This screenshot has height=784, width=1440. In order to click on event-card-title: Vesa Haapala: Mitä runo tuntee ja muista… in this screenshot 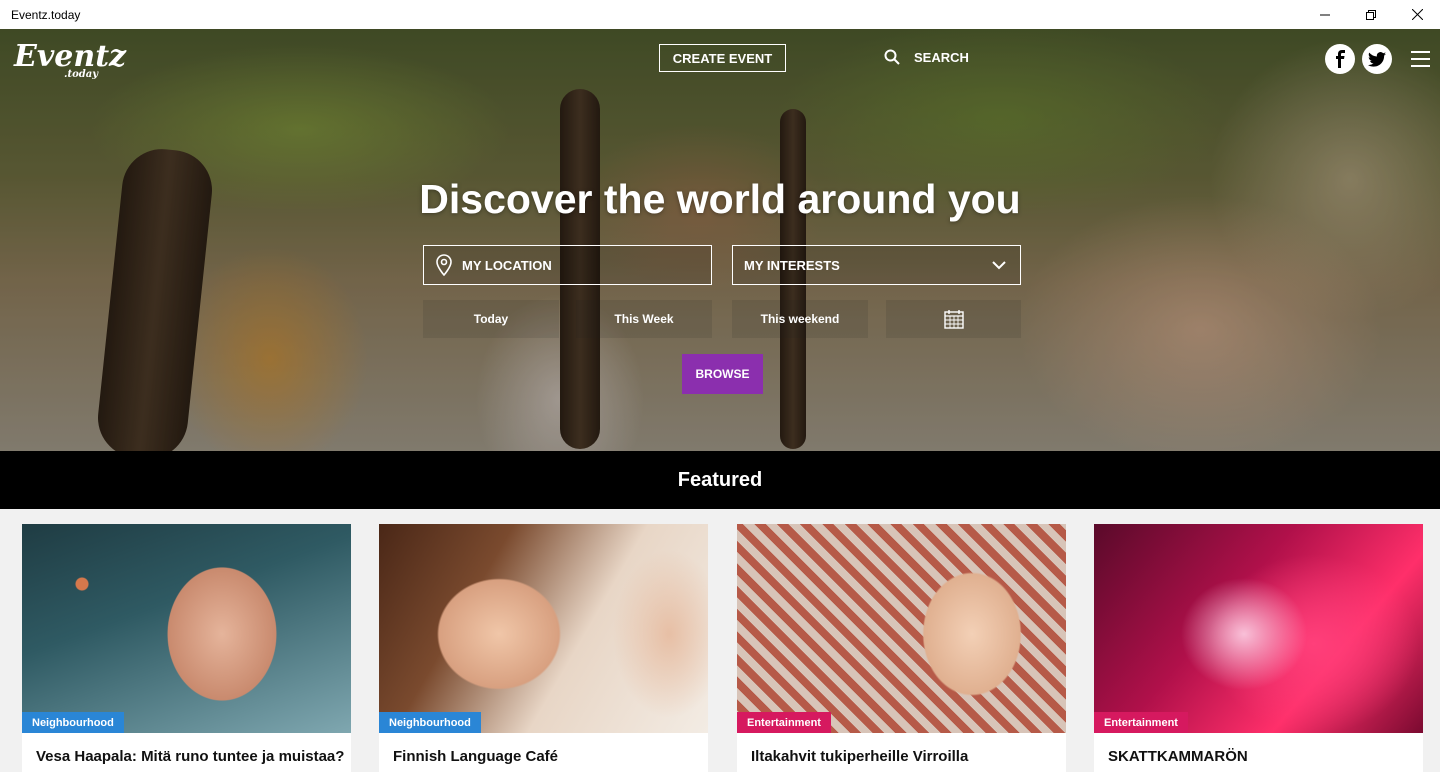, I will do `click(190, 756)`.